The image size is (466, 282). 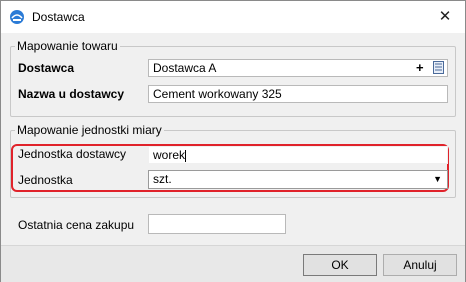 I want to click on close-icon: ✕, so click(x=445, y=17).